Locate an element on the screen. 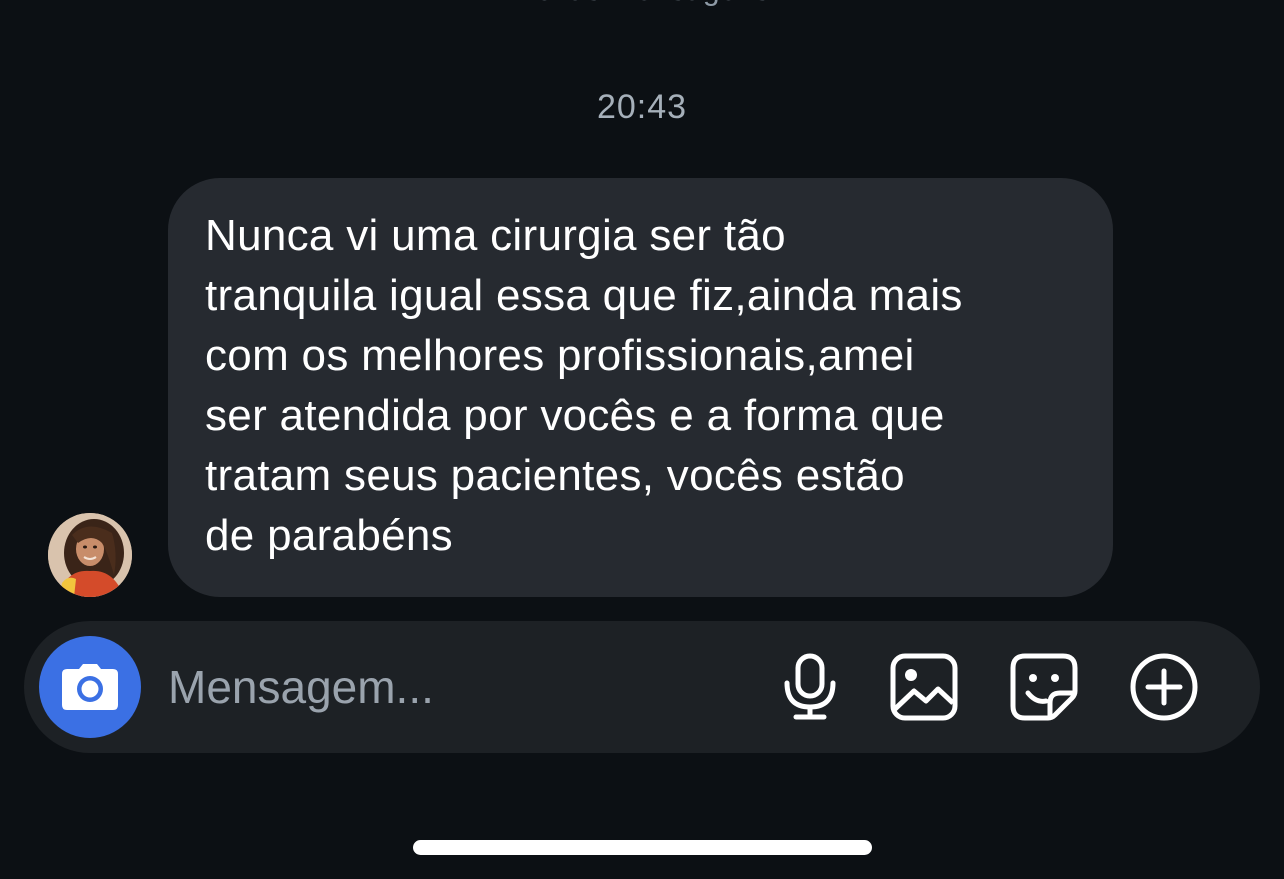 The width and height of the screenshot is (1284, 879). camera-icon is located at coordinates (90, 687).